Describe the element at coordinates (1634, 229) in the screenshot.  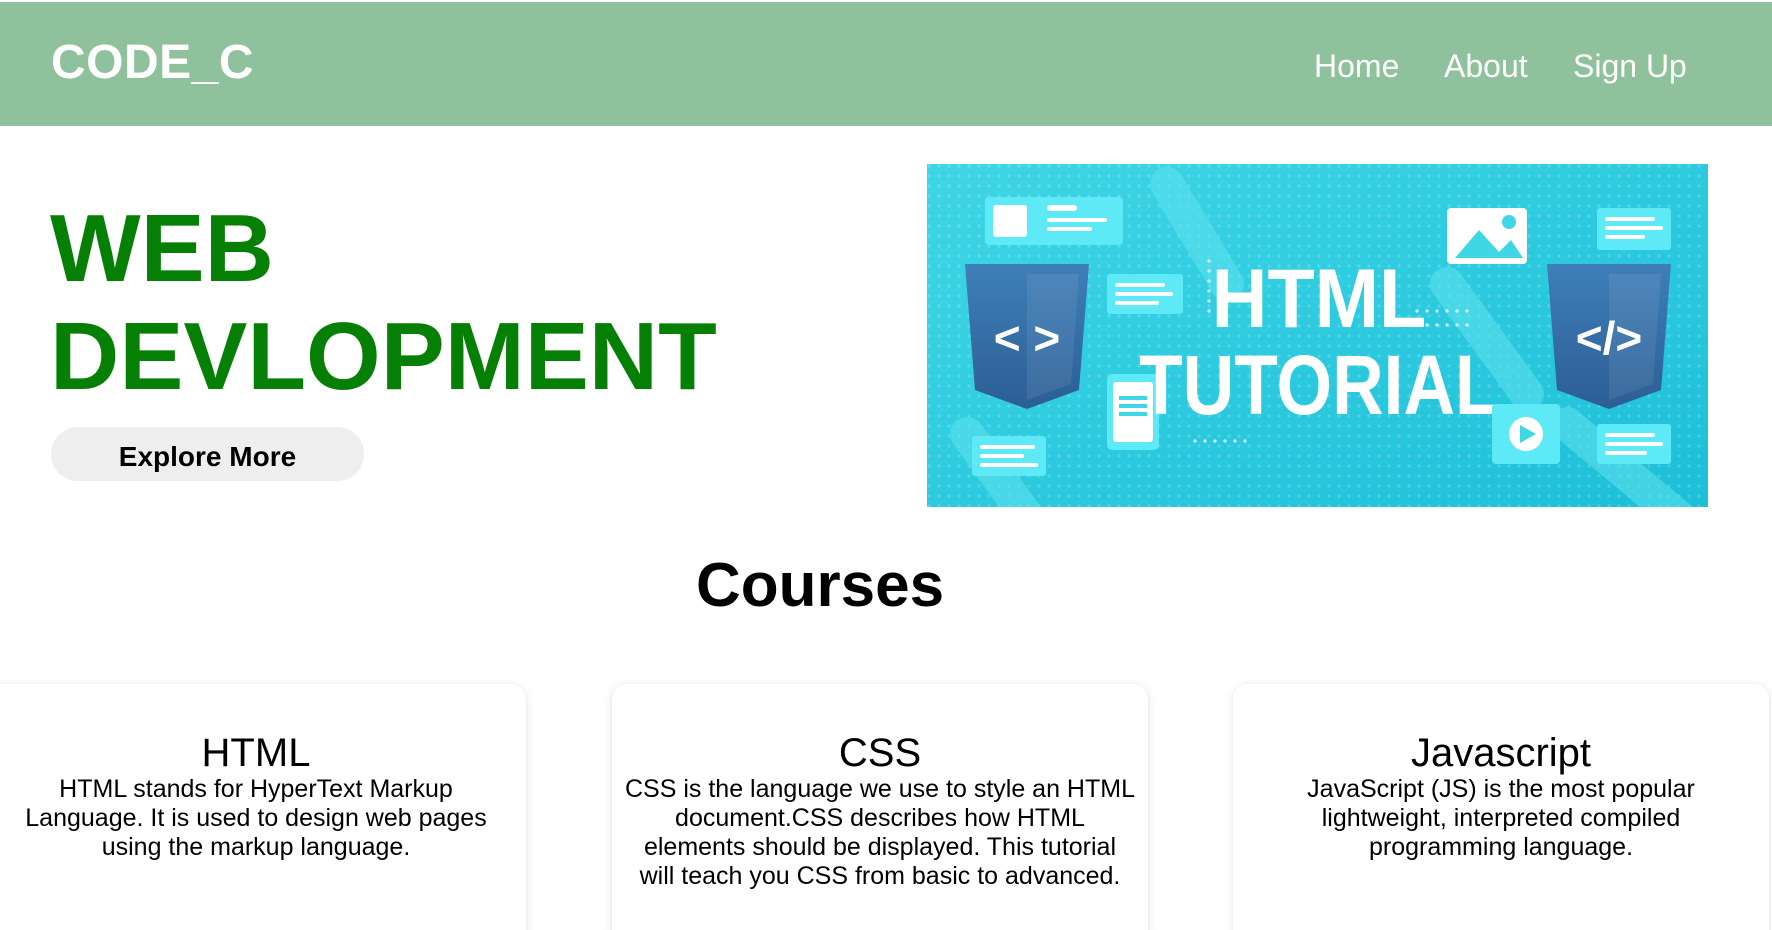
I see `code-lines-right-top-icon` at that location.